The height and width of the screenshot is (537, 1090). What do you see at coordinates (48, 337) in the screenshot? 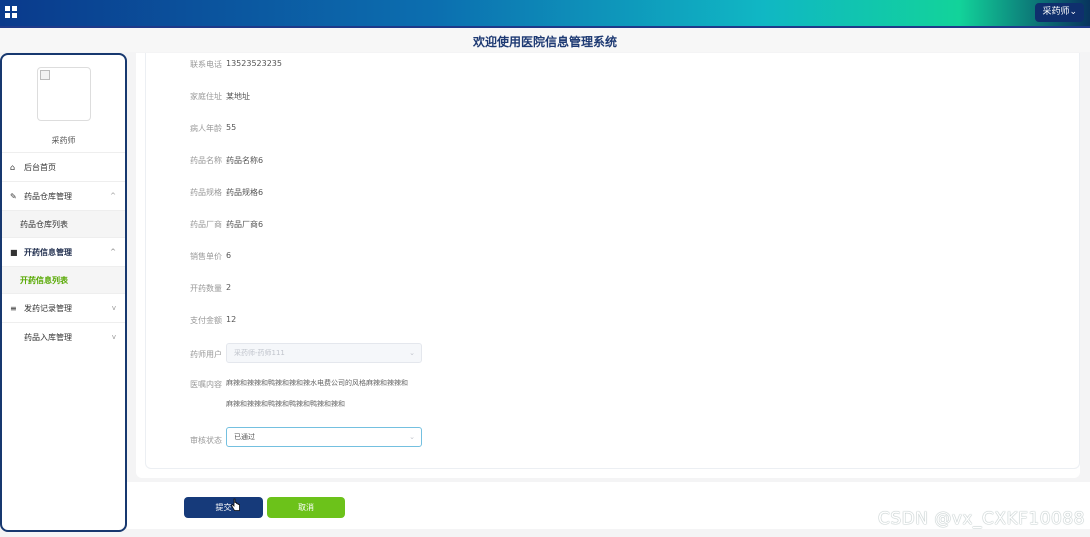
I see `sidebar-item-label: 药品入库管理` at bounding box center [48, 337].